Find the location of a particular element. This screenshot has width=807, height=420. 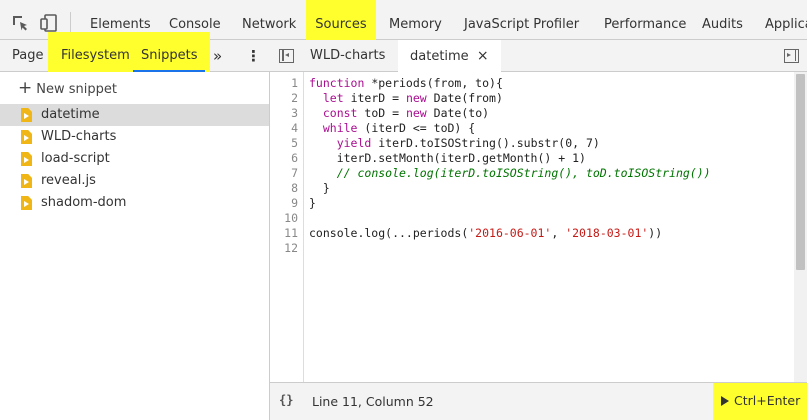

tab-memory: Memory is located at coordinates (415, 20).